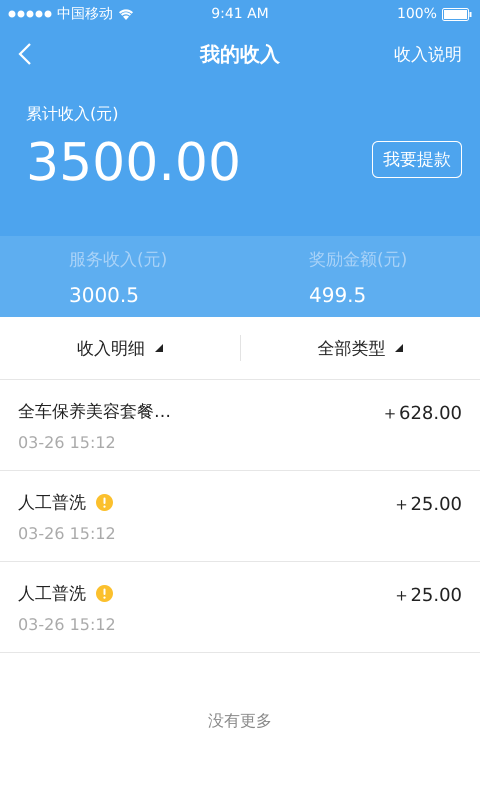 This screenshot has width=480, height=800. I want to click on stat-label: 服务收入(元), so click(118, 260).